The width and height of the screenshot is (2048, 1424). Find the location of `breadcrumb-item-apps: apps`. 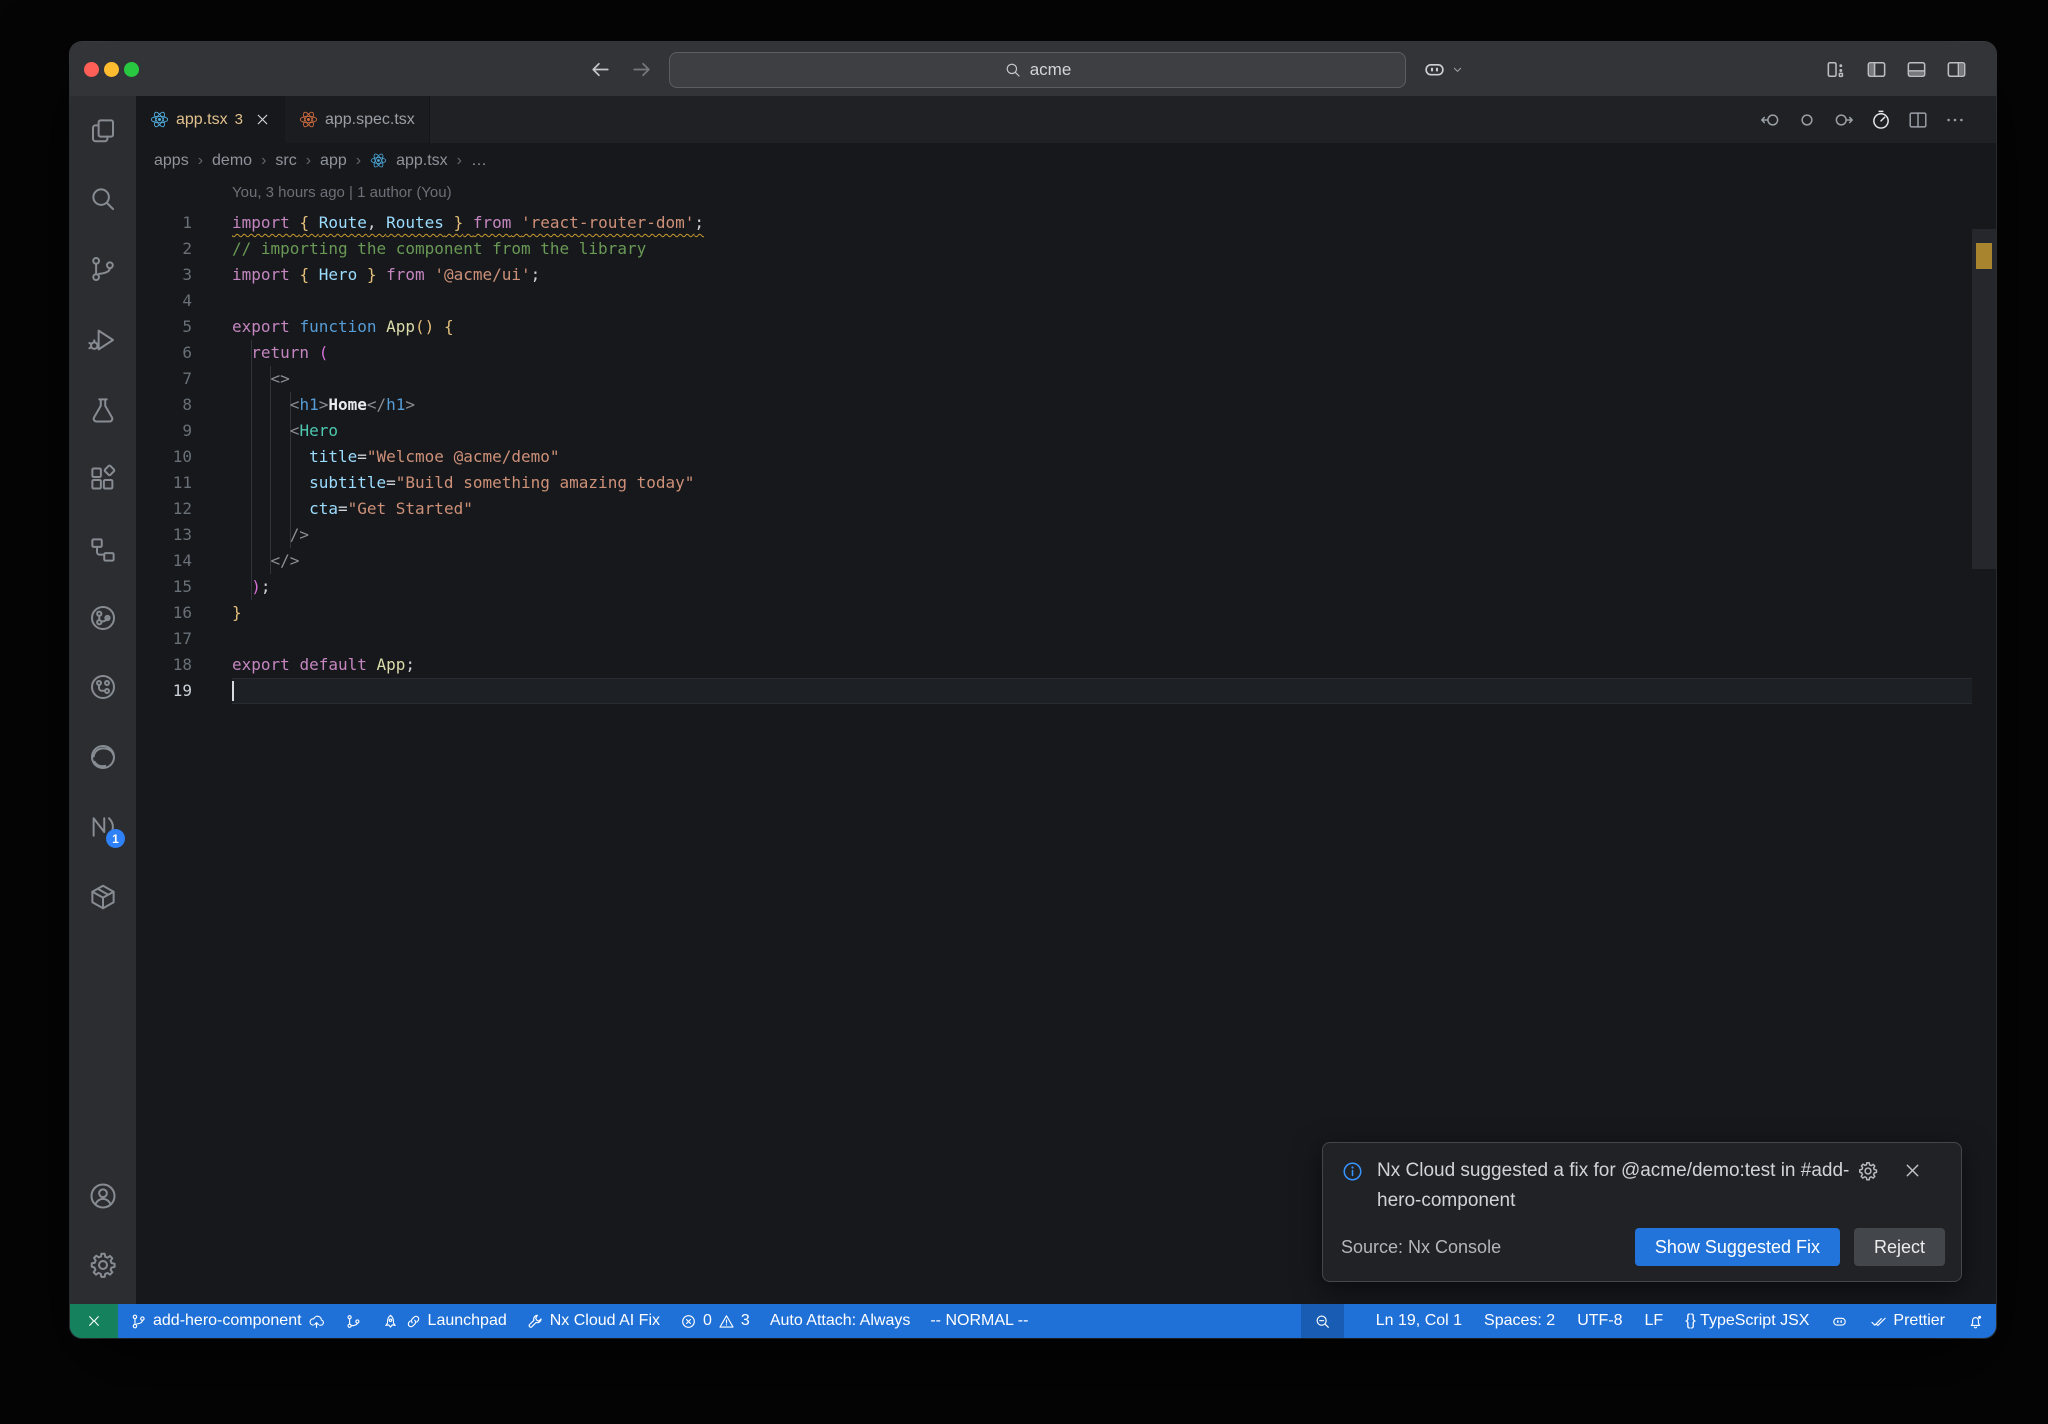

breadcrumb-item-apps: apps is located at coordinates (171, 161).